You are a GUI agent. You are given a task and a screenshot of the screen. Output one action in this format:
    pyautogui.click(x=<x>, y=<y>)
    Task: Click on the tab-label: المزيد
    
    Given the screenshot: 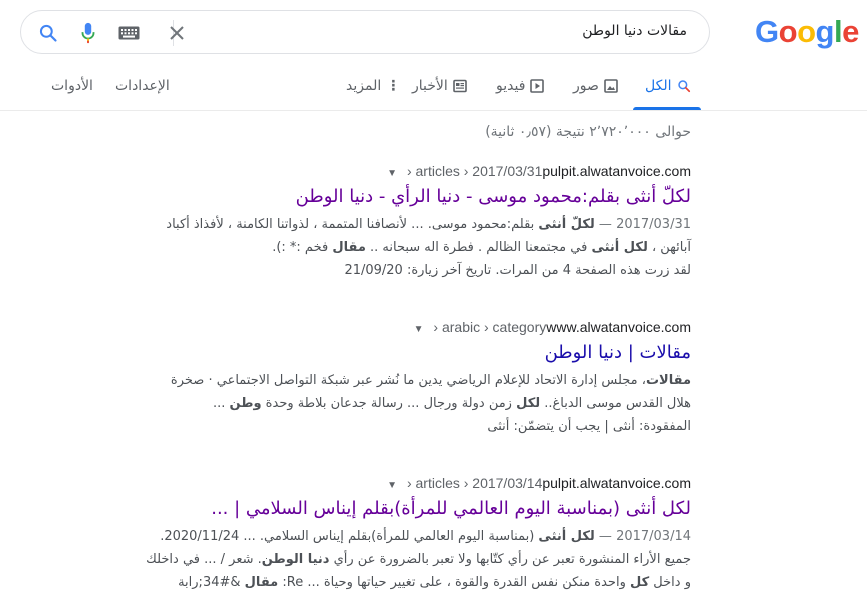 What is the action you would take?
    pyautogui.click(x=364, y=86)
    